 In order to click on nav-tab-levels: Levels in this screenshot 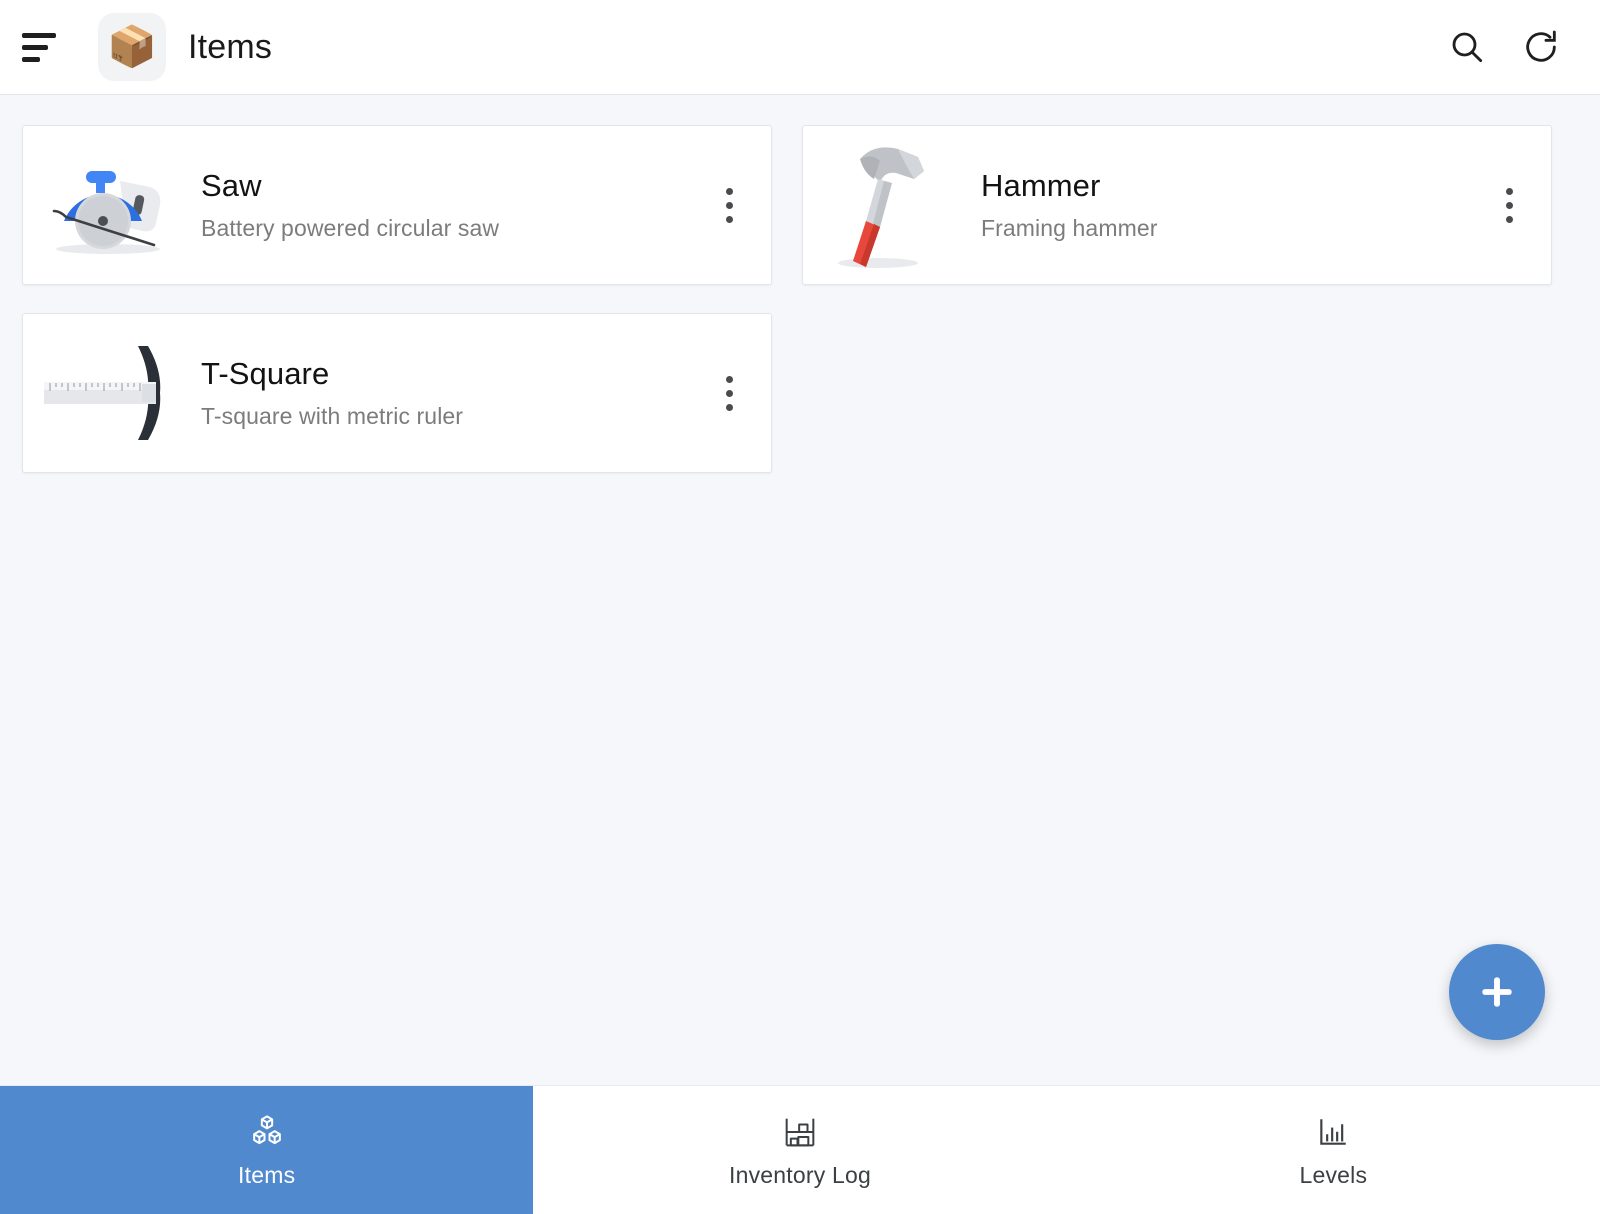, I will do `click(1333, 1150)`.